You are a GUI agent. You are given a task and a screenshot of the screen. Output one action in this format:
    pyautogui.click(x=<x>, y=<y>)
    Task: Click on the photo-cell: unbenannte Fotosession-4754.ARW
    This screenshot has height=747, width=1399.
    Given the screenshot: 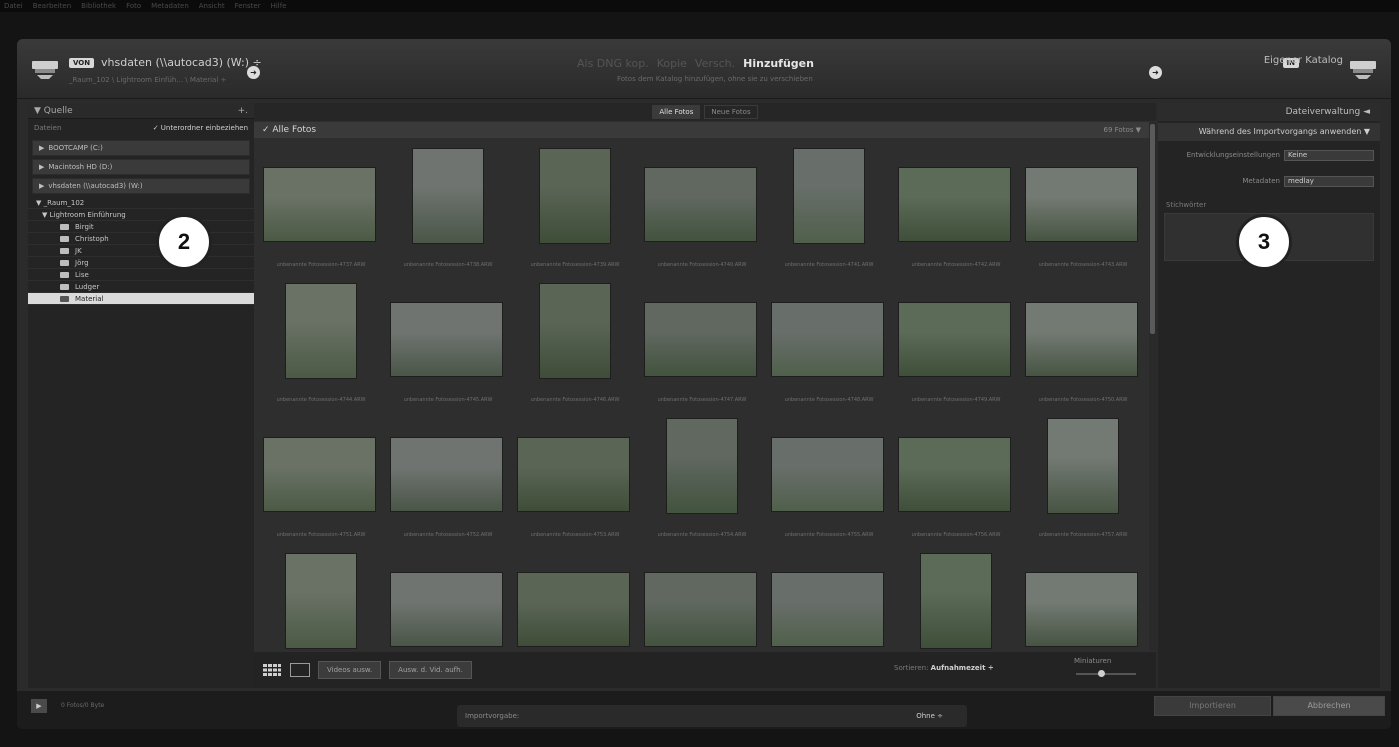 What is the action you would take?
    pyautogui.click(x=702, y=475)
    